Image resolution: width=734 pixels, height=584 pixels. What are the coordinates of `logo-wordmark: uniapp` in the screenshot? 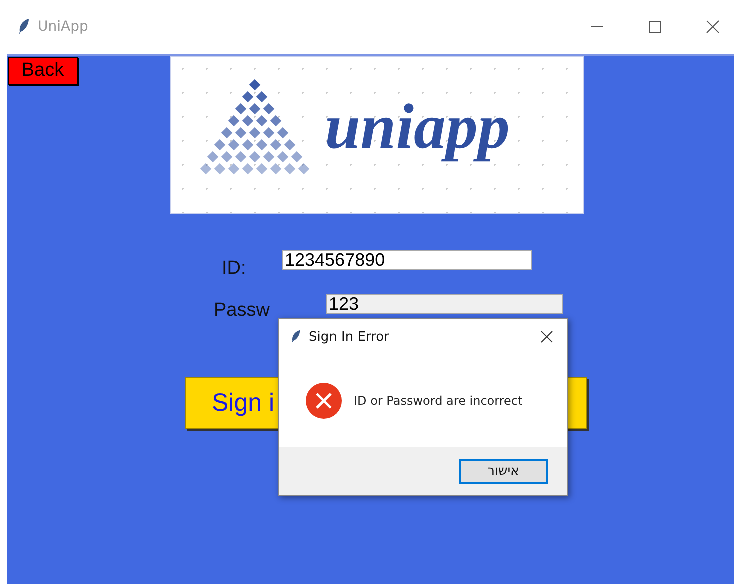 It's located at (417, 127).